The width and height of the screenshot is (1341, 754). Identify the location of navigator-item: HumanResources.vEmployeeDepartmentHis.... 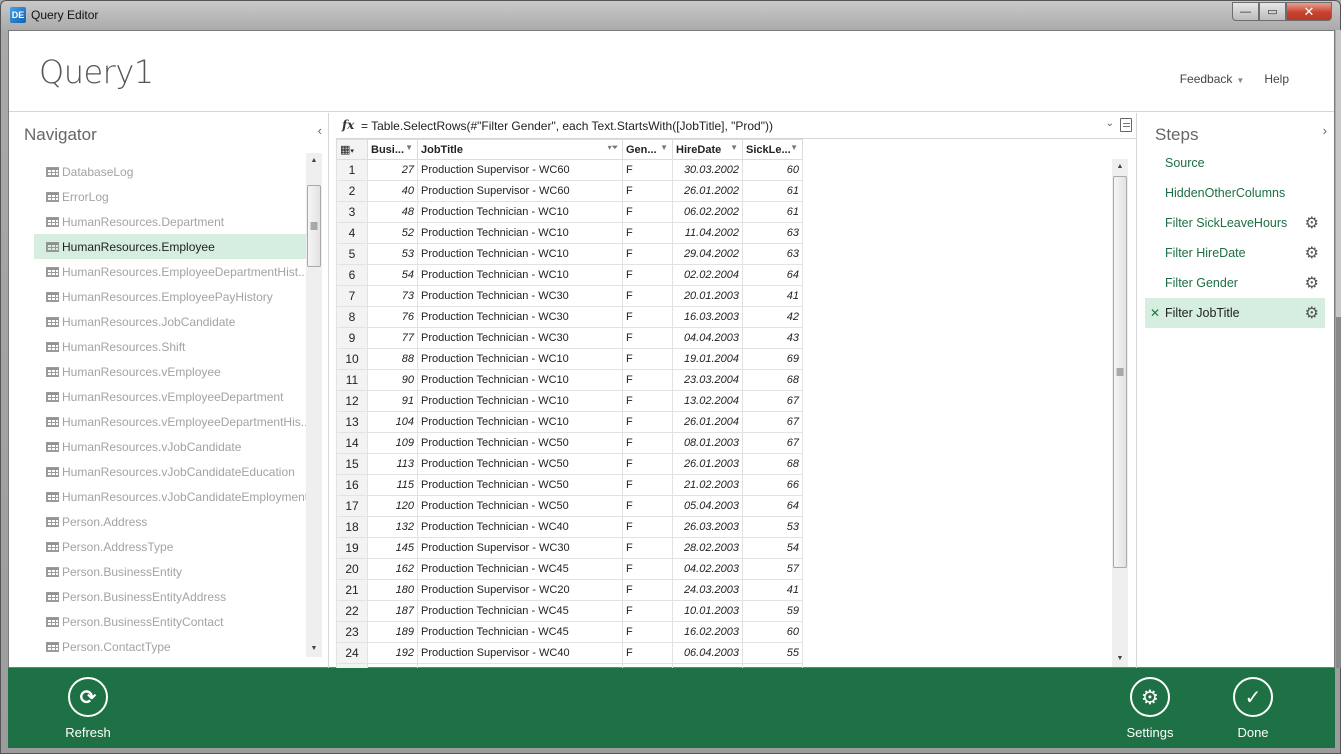
(170, 421).